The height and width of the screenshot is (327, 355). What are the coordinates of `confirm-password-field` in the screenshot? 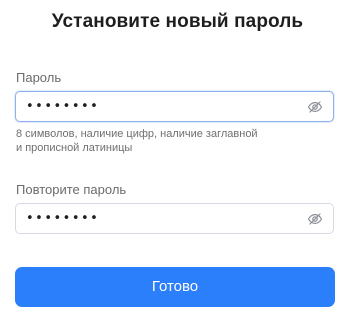 It's located at (174, 218).